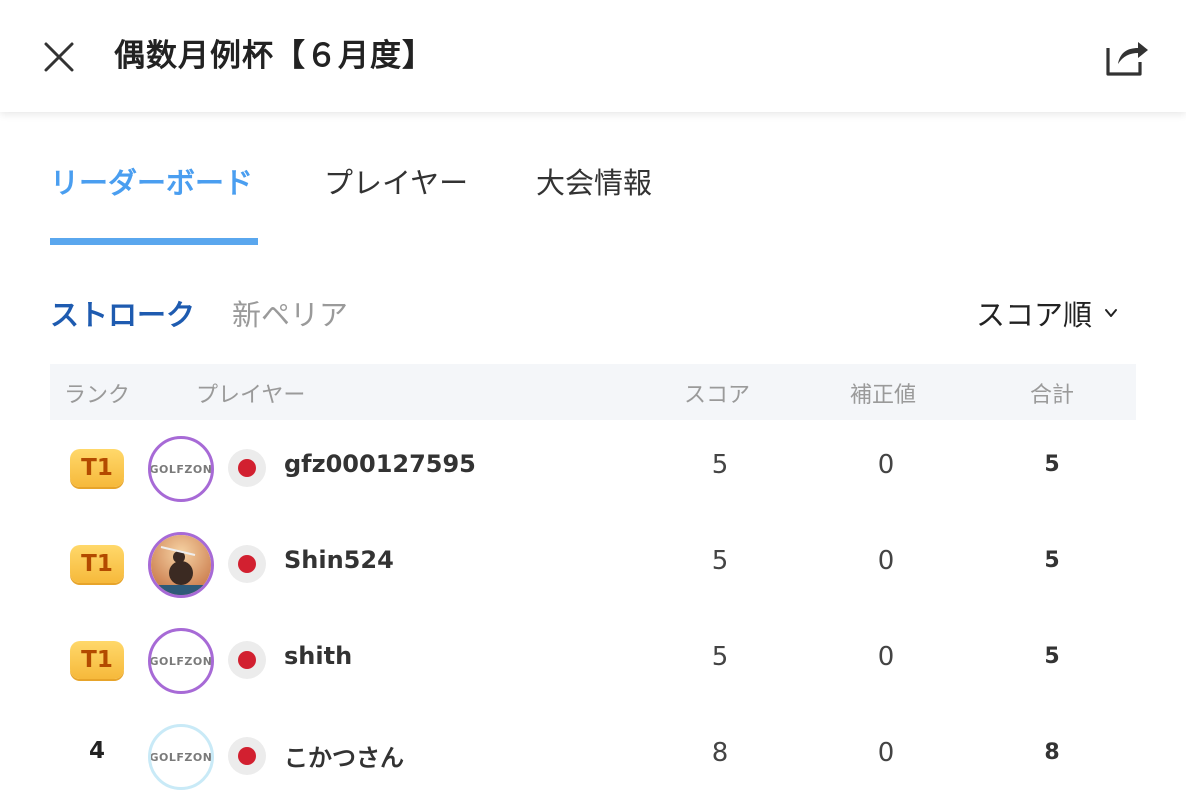 The image size is (1186, 808). I want to click on sort-dropdown: スコア順, so click(1047, 313).